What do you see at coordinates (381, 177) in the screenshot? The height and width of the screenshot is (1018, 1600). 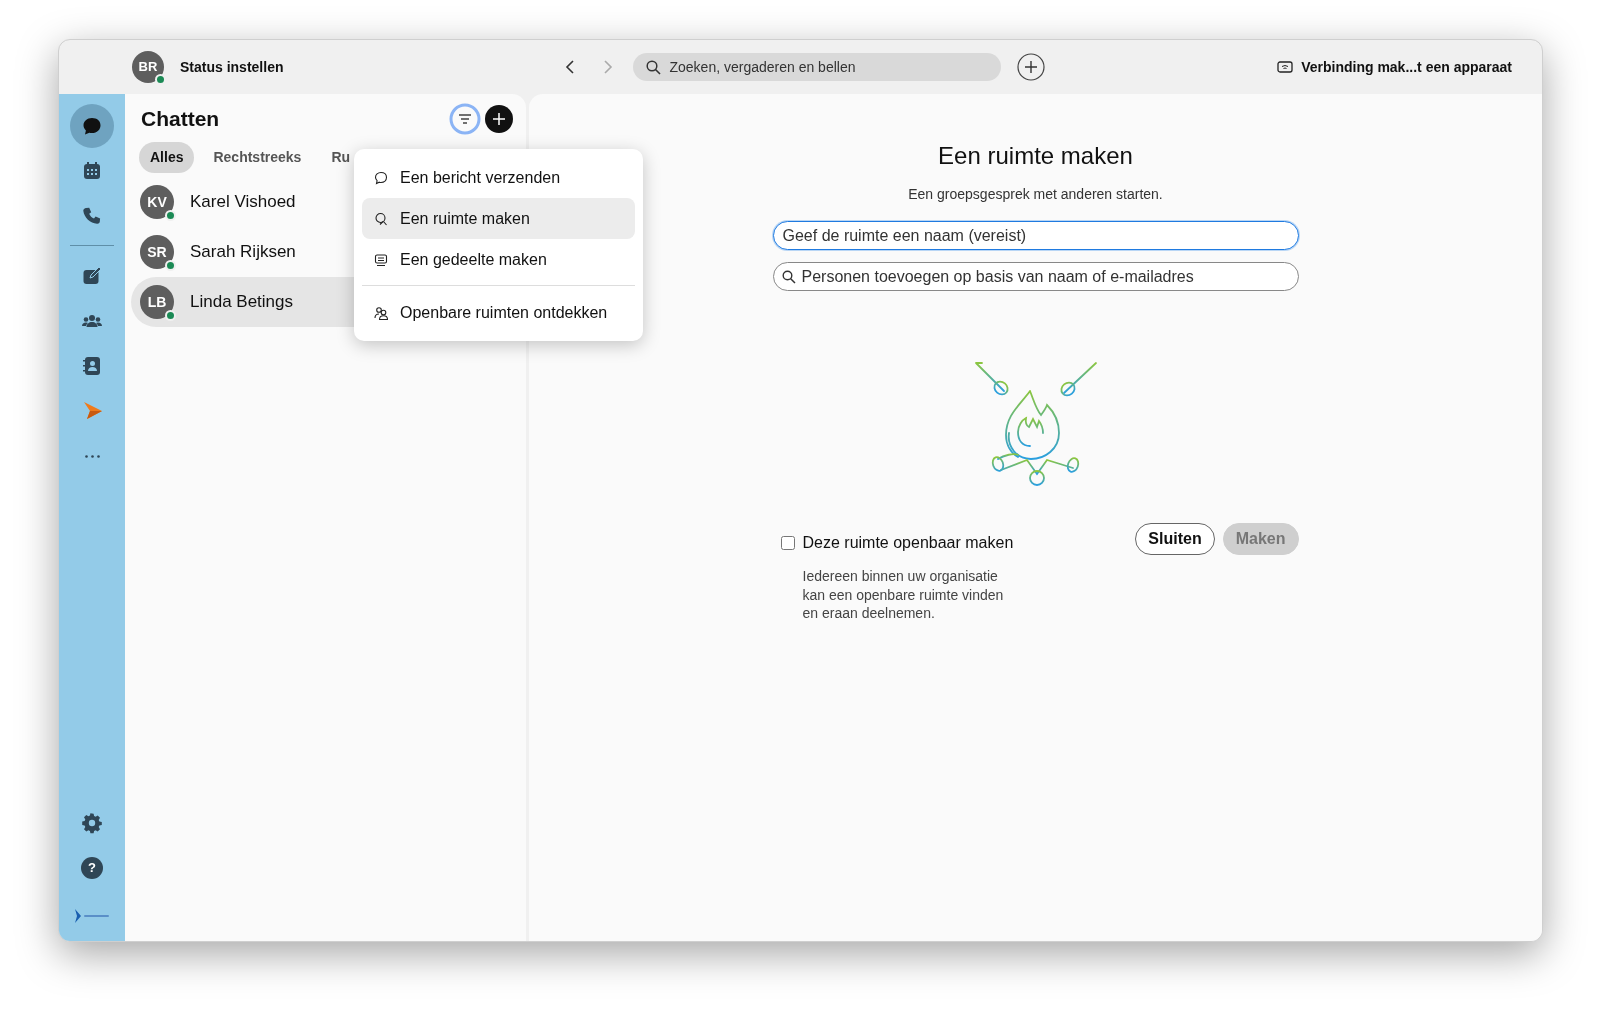 I see `chat-bubble-icon` at bounding box center [381, 177].